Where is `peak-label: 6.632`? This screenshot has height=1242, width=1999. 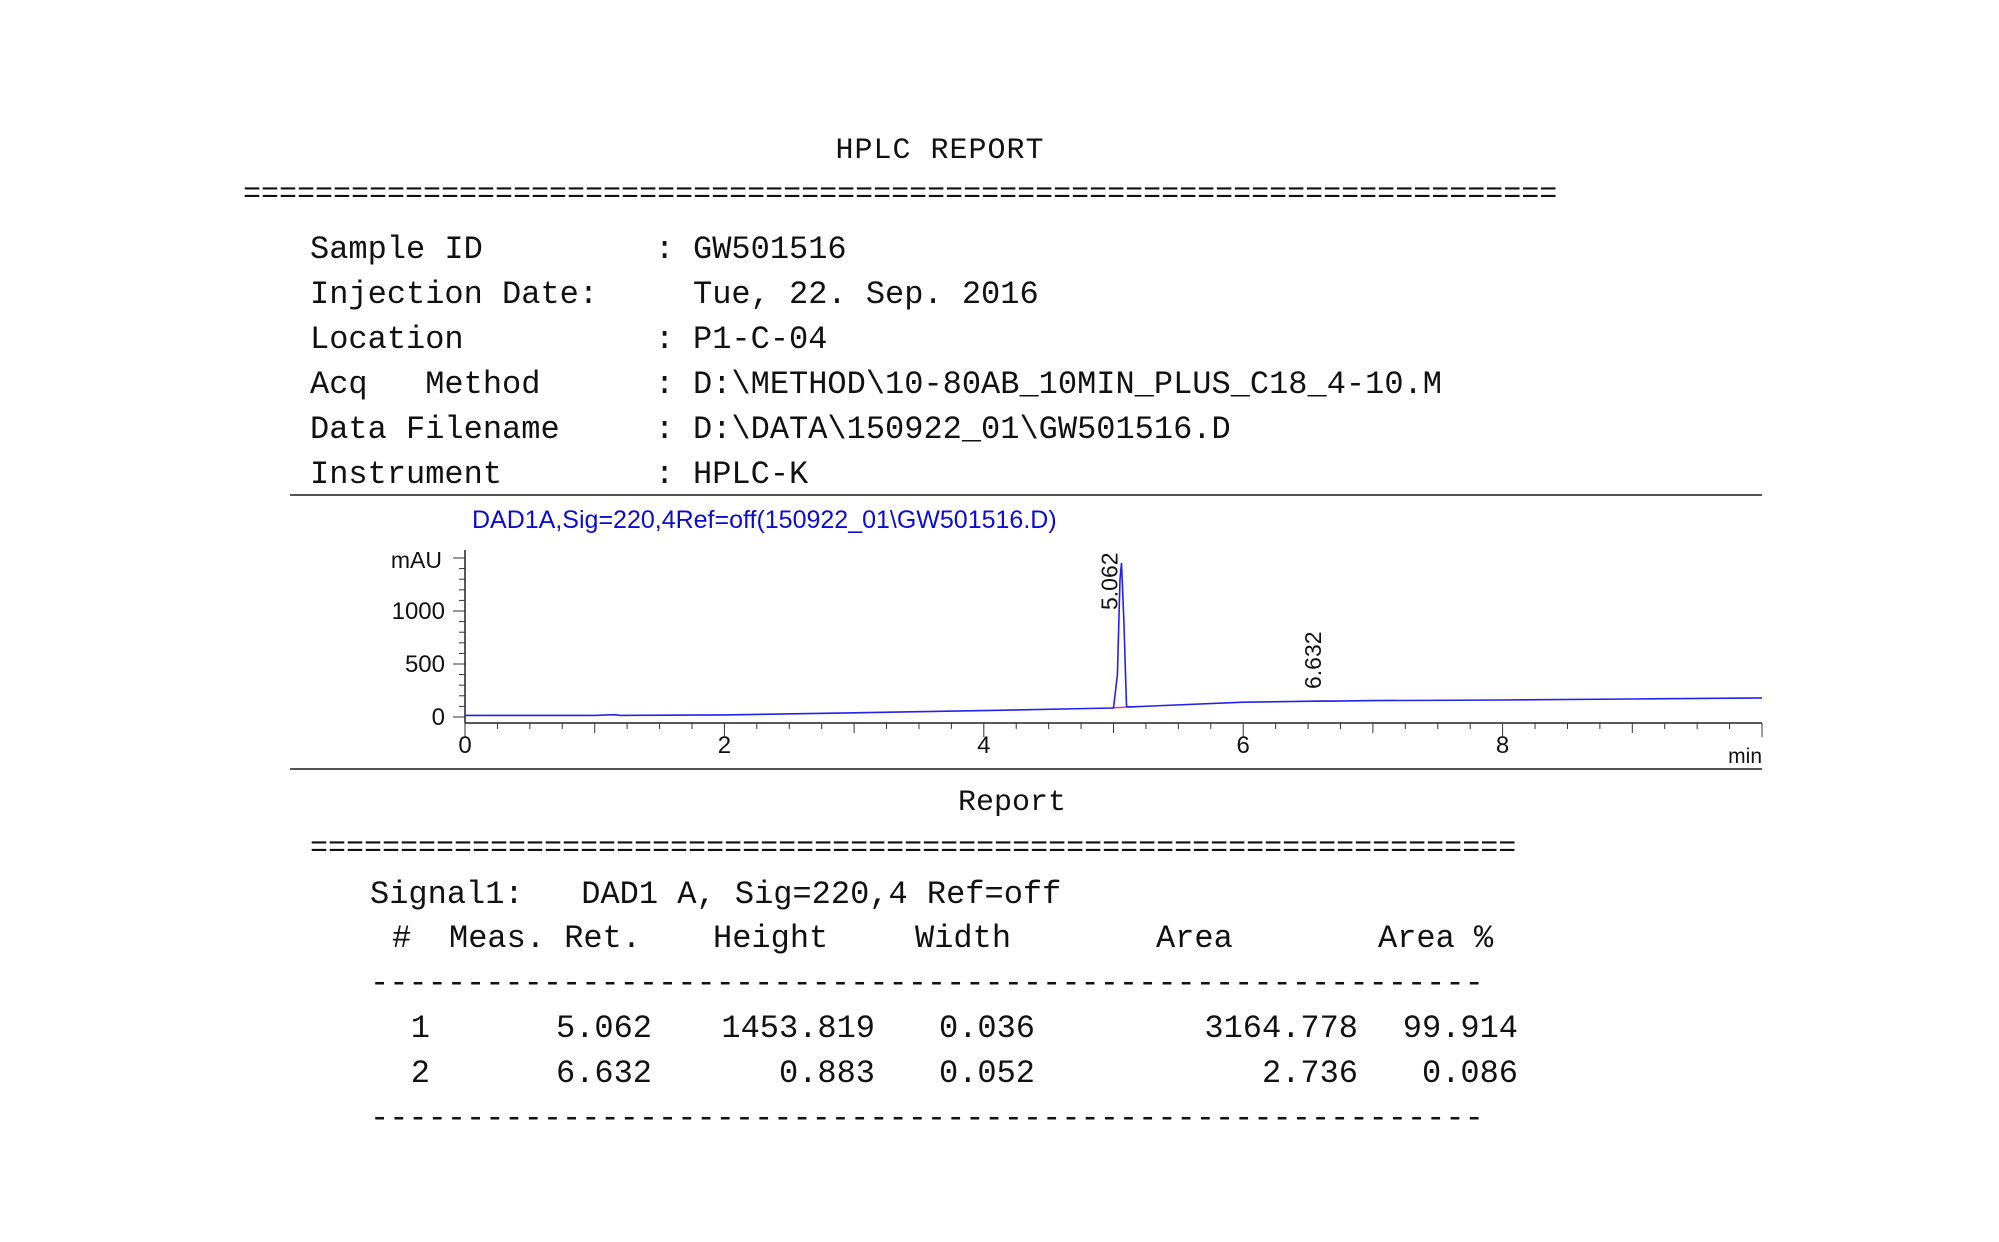
peak-label: 6.632 is located at coordinates (1313, 660).